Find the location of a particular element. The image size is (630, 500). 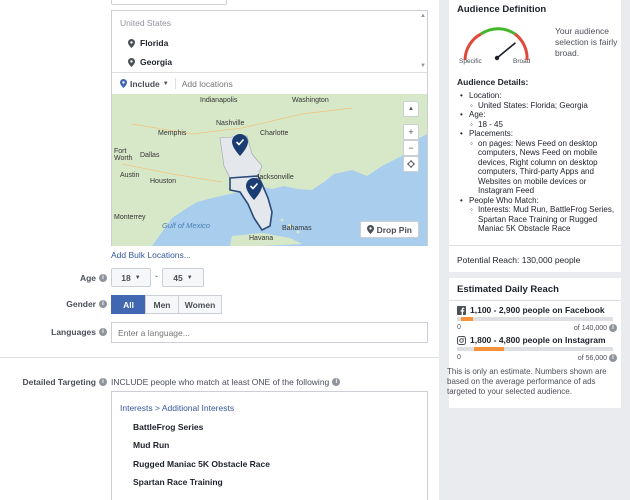

instagram-reach-max: of 56,000 i is located at coordinates (597, 358).